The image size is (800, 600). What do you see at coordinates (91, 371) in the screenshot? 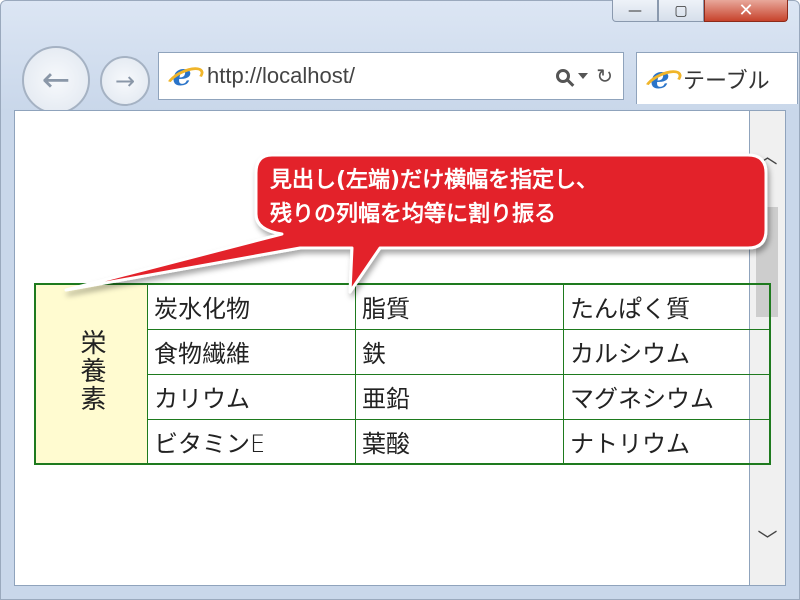
I see `table-header-label: 栄養素` at bounding box center [91, 371].